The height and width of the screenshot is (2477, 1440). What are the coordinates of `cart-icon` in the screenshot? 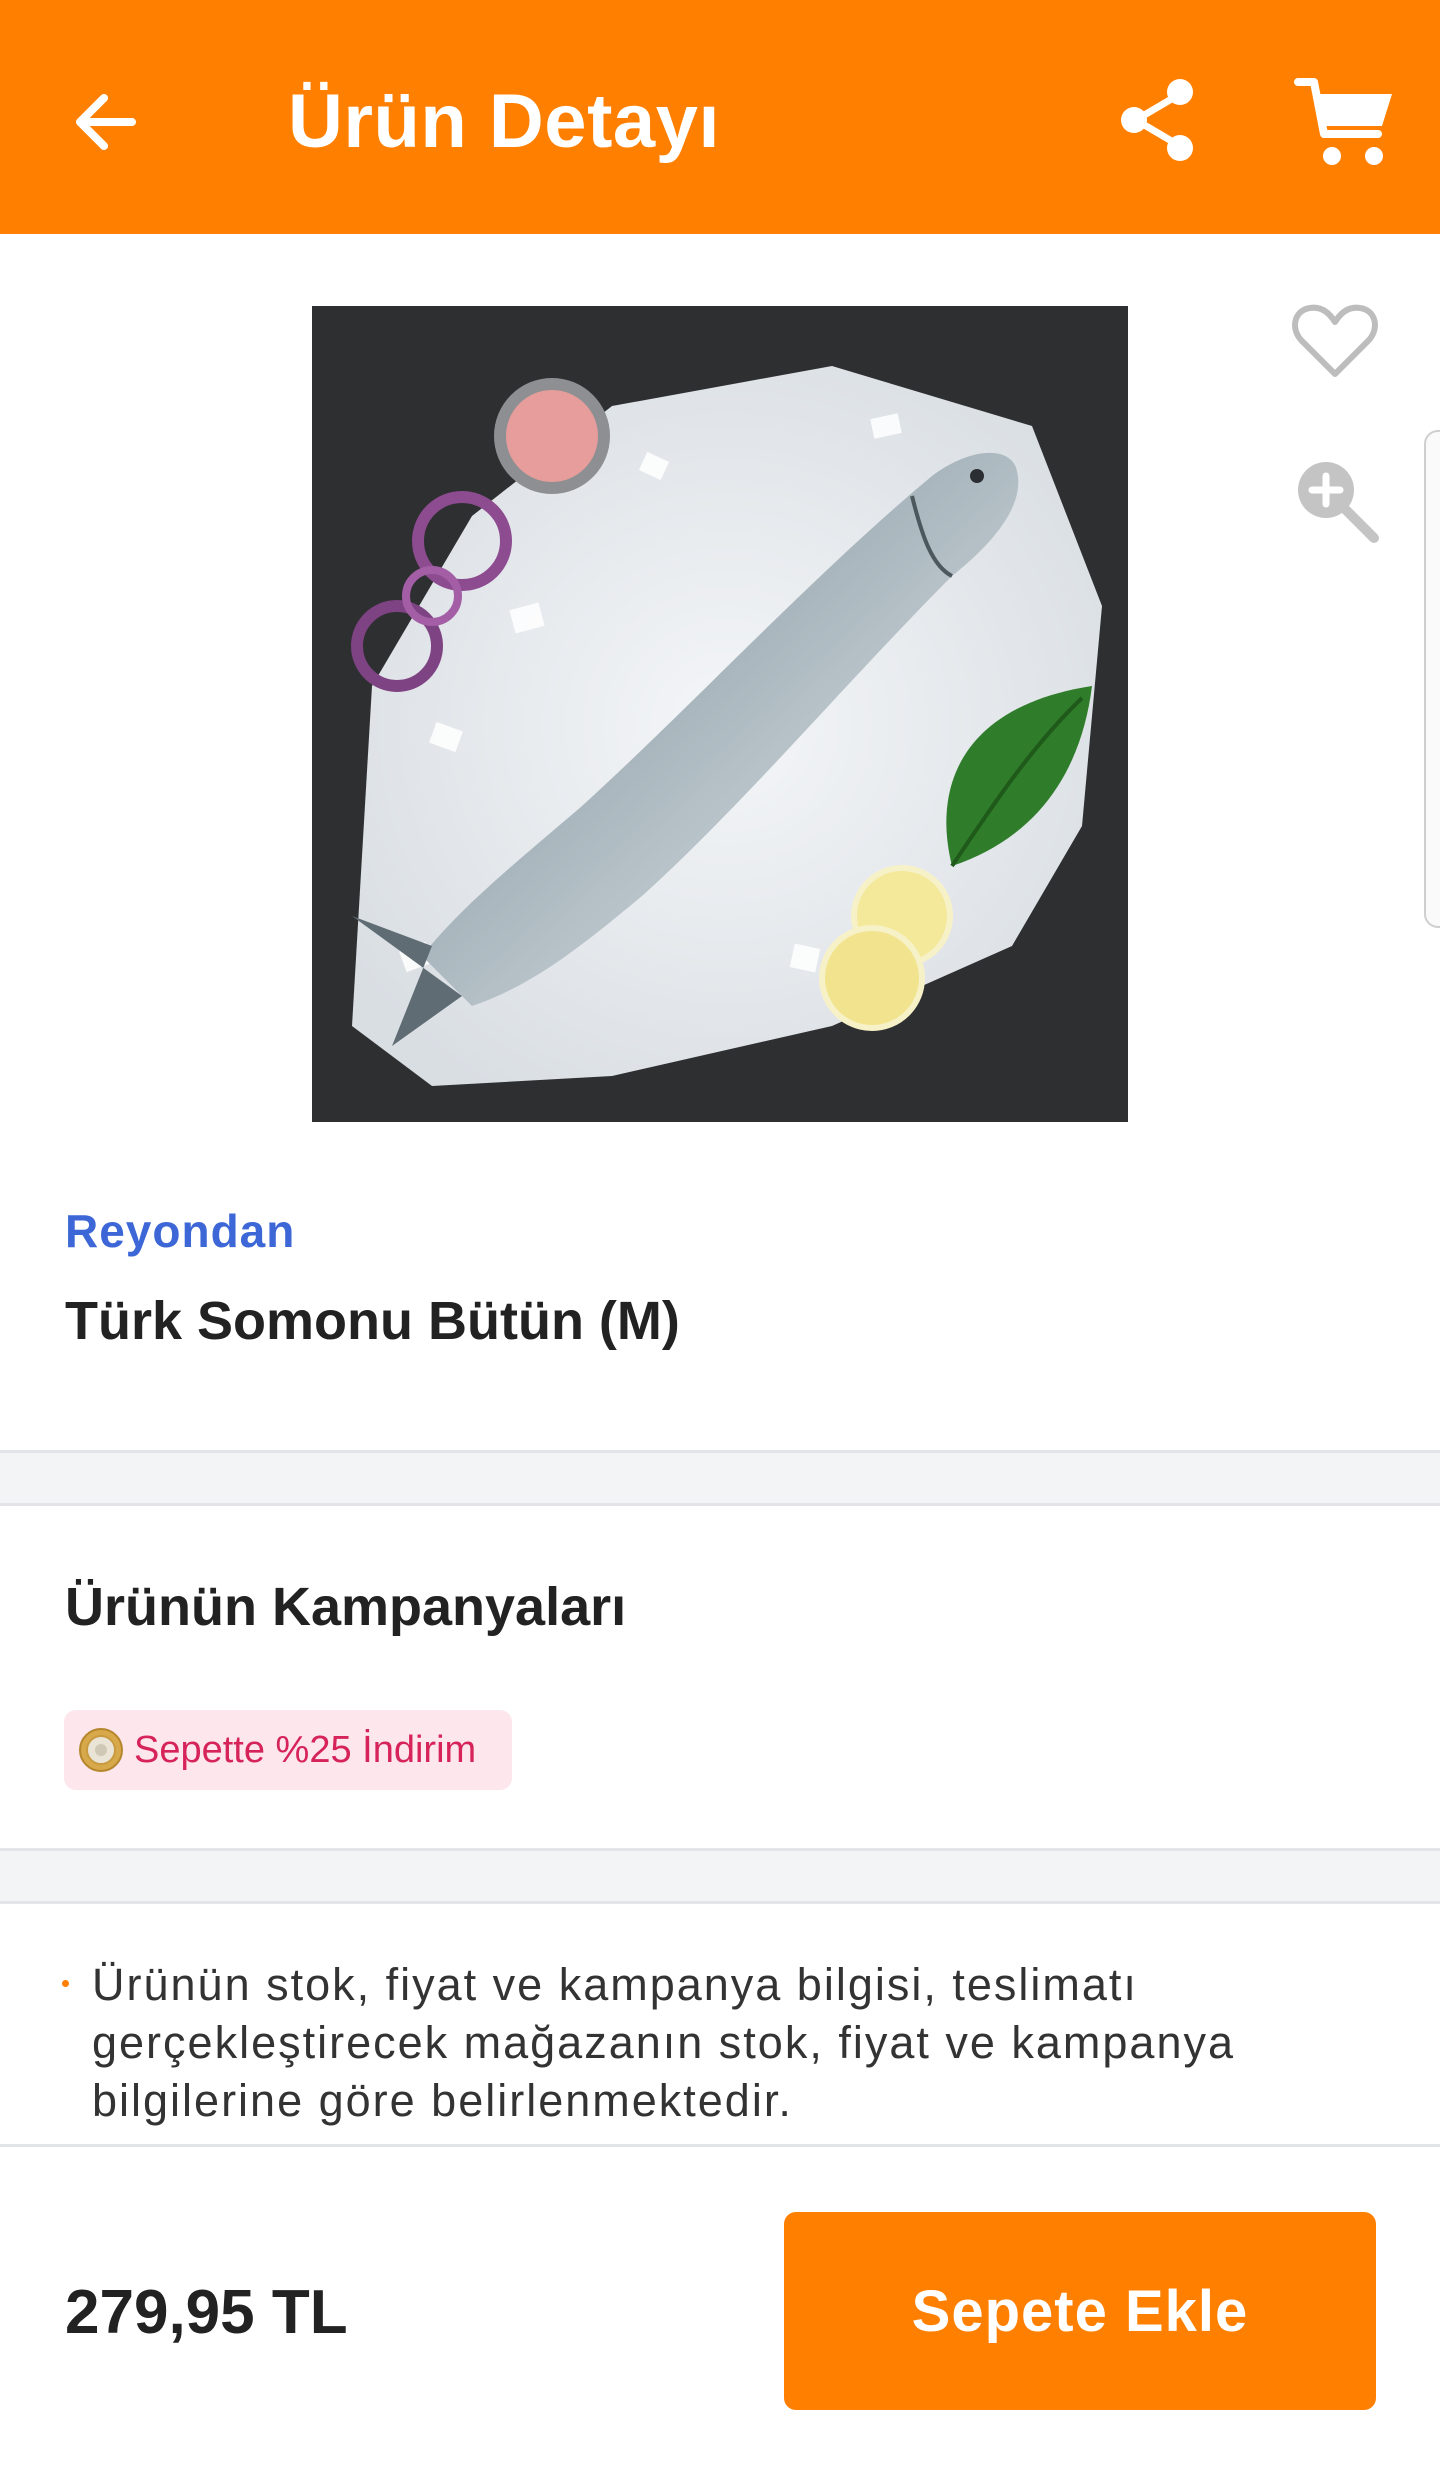 It's located at (1343, 121).